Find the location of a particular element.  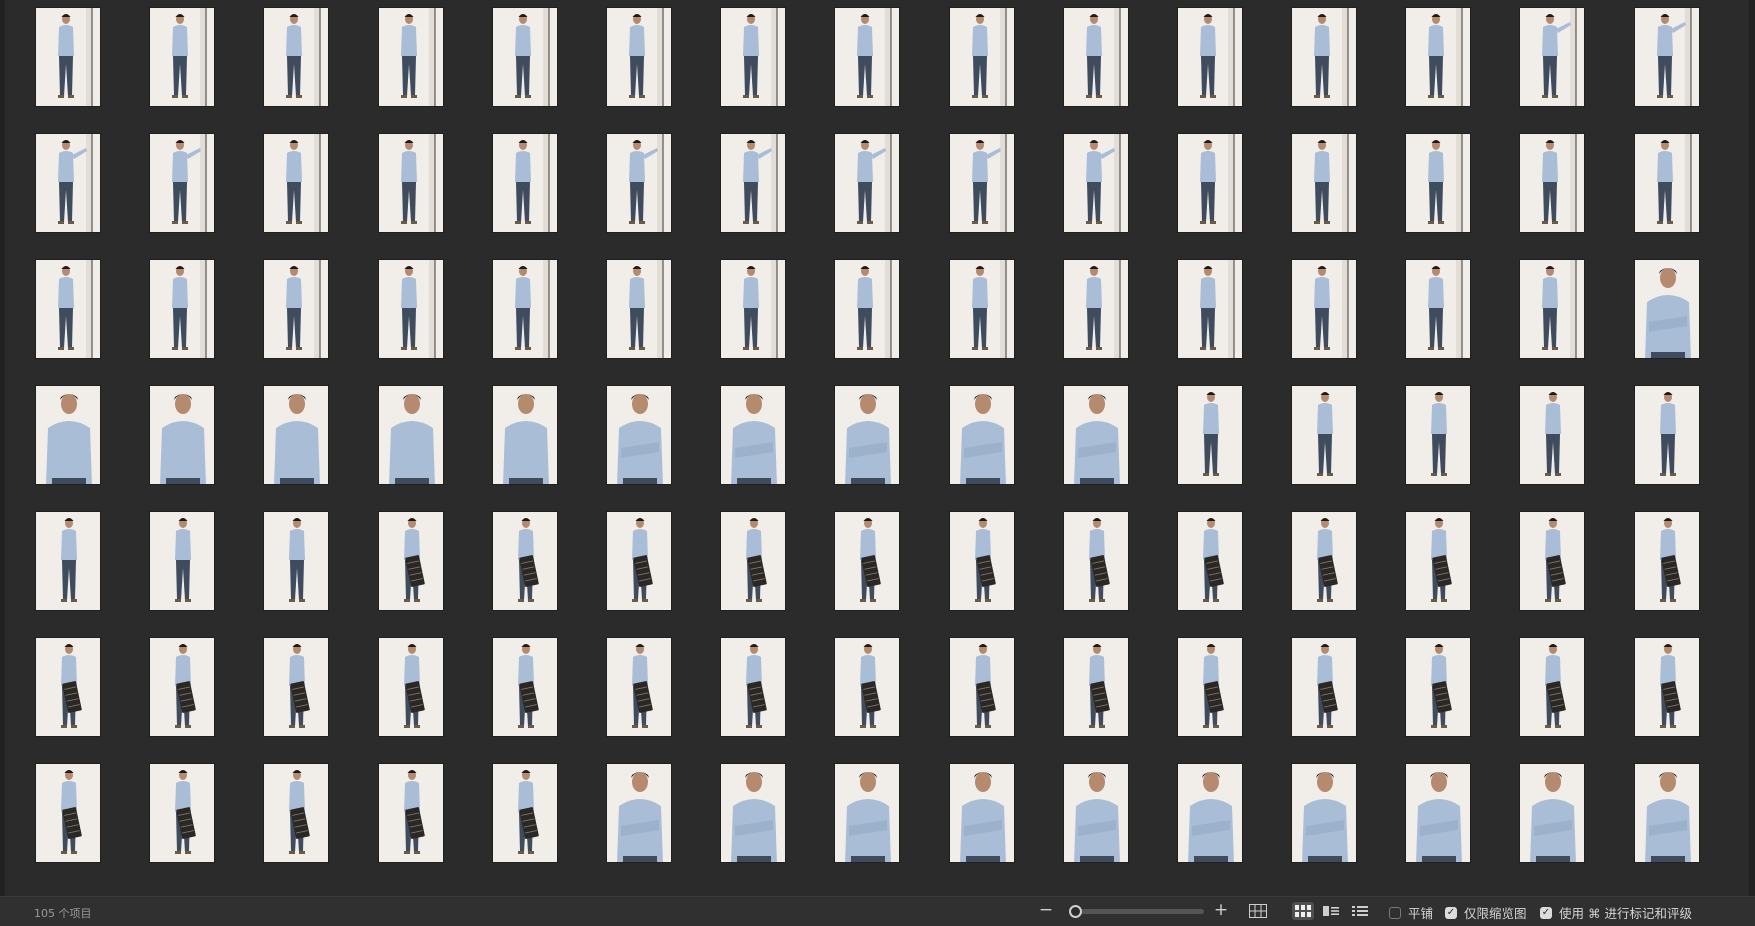

shortcut-rating-option: 使用 ⌘ 进行标记和评级 is located at coordinates (1616, 912).